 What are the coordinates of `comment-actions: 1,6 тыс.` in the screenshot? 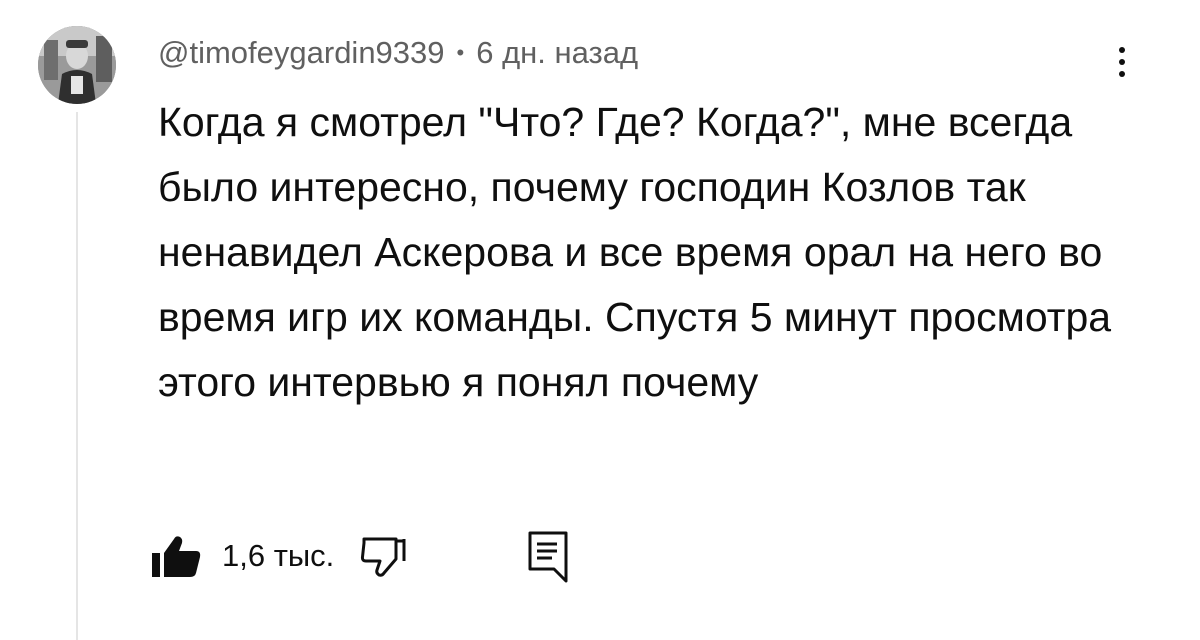 It's located at (360, 556).